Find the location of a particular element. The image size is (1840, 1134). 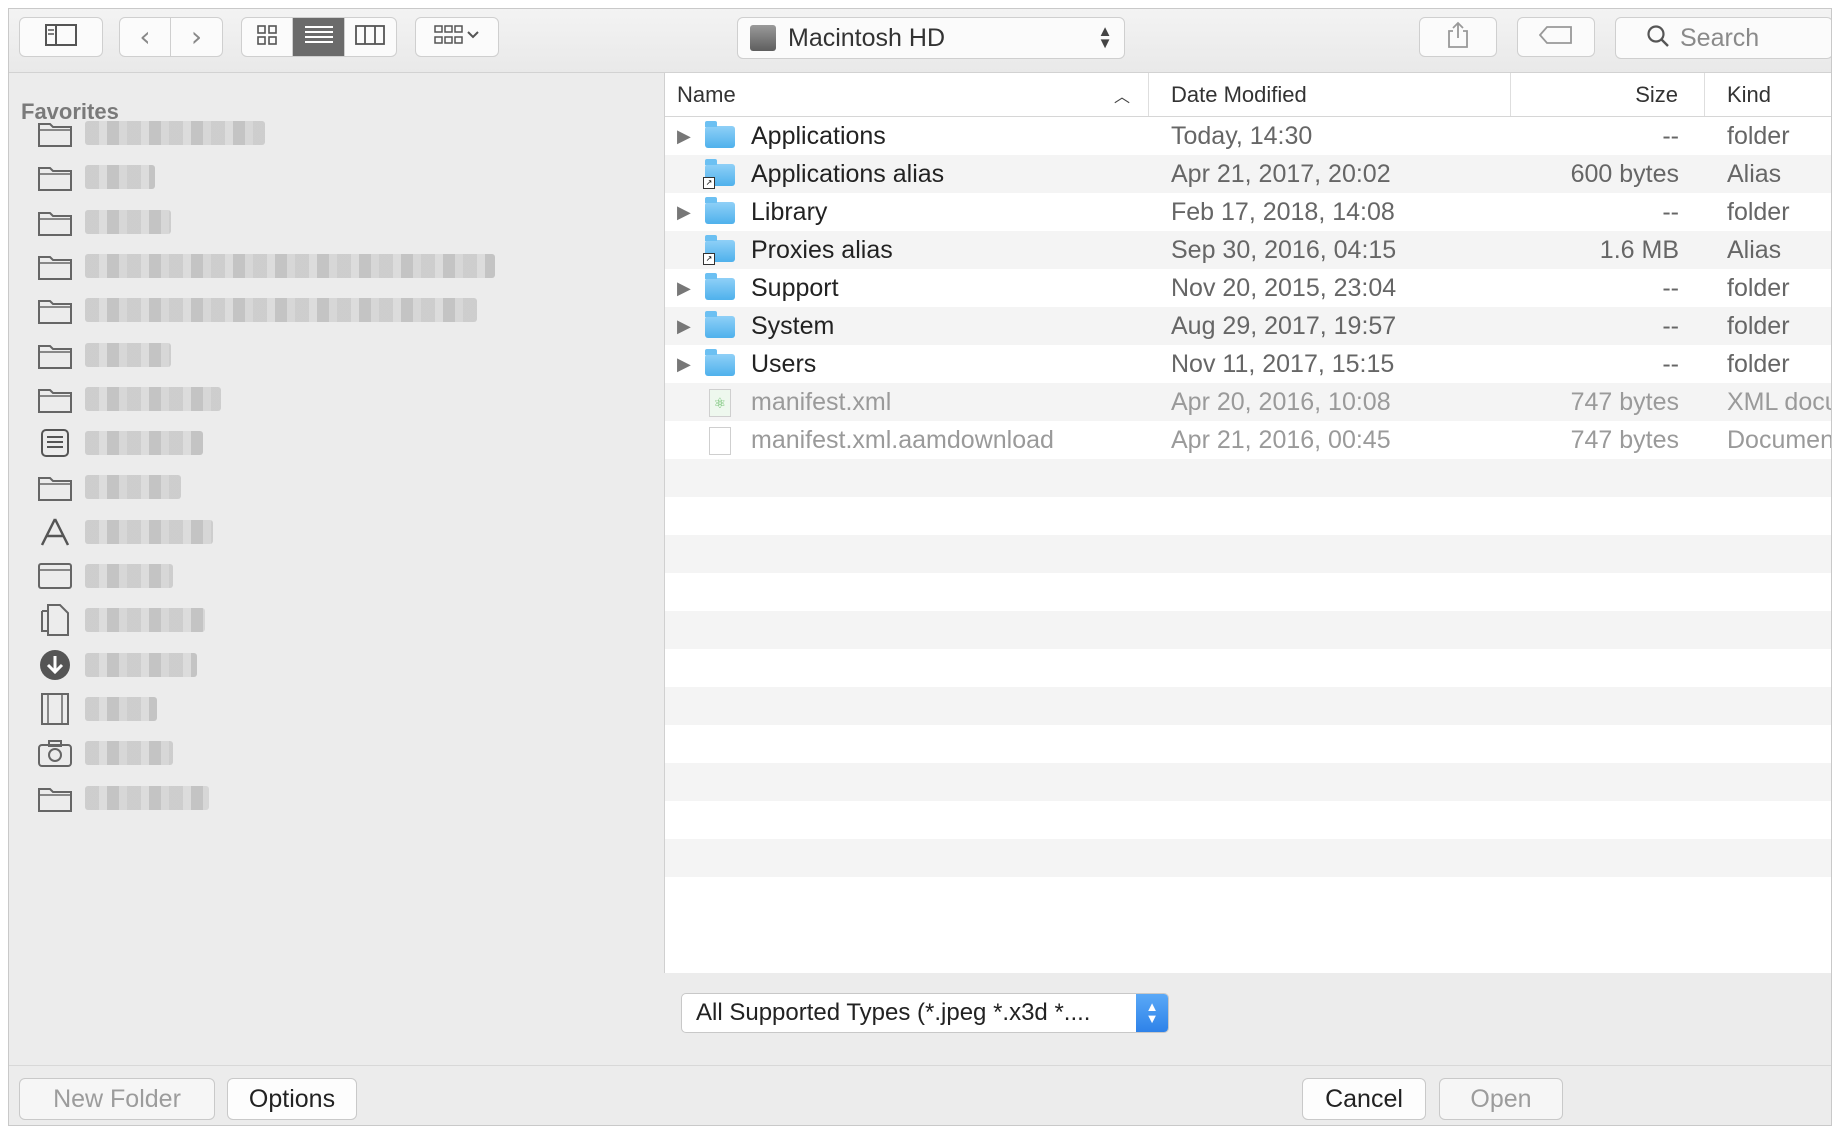

grid-icon is located at coordinates (267, 37).